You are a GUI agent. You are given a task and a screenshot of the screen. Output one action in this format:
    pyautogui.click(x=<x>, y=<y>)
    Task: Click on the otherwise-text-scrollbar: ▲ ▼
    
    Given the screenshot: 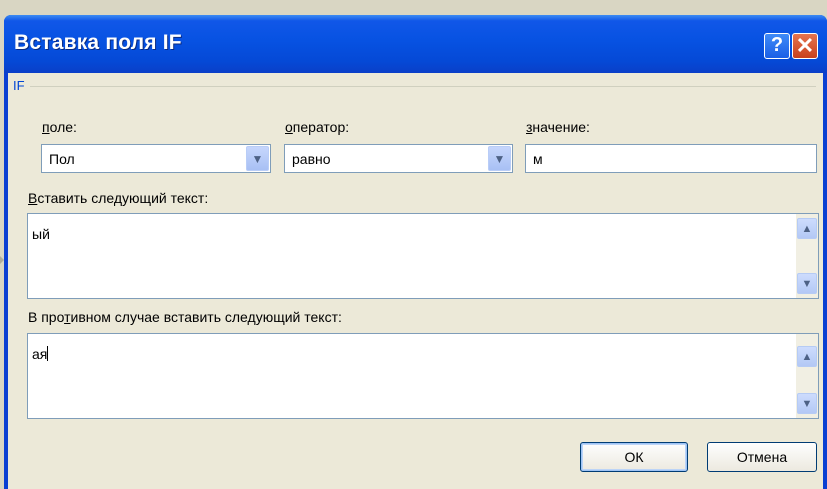 What is the action you would take?
    pyautogui.click(x=807, y=376)
    